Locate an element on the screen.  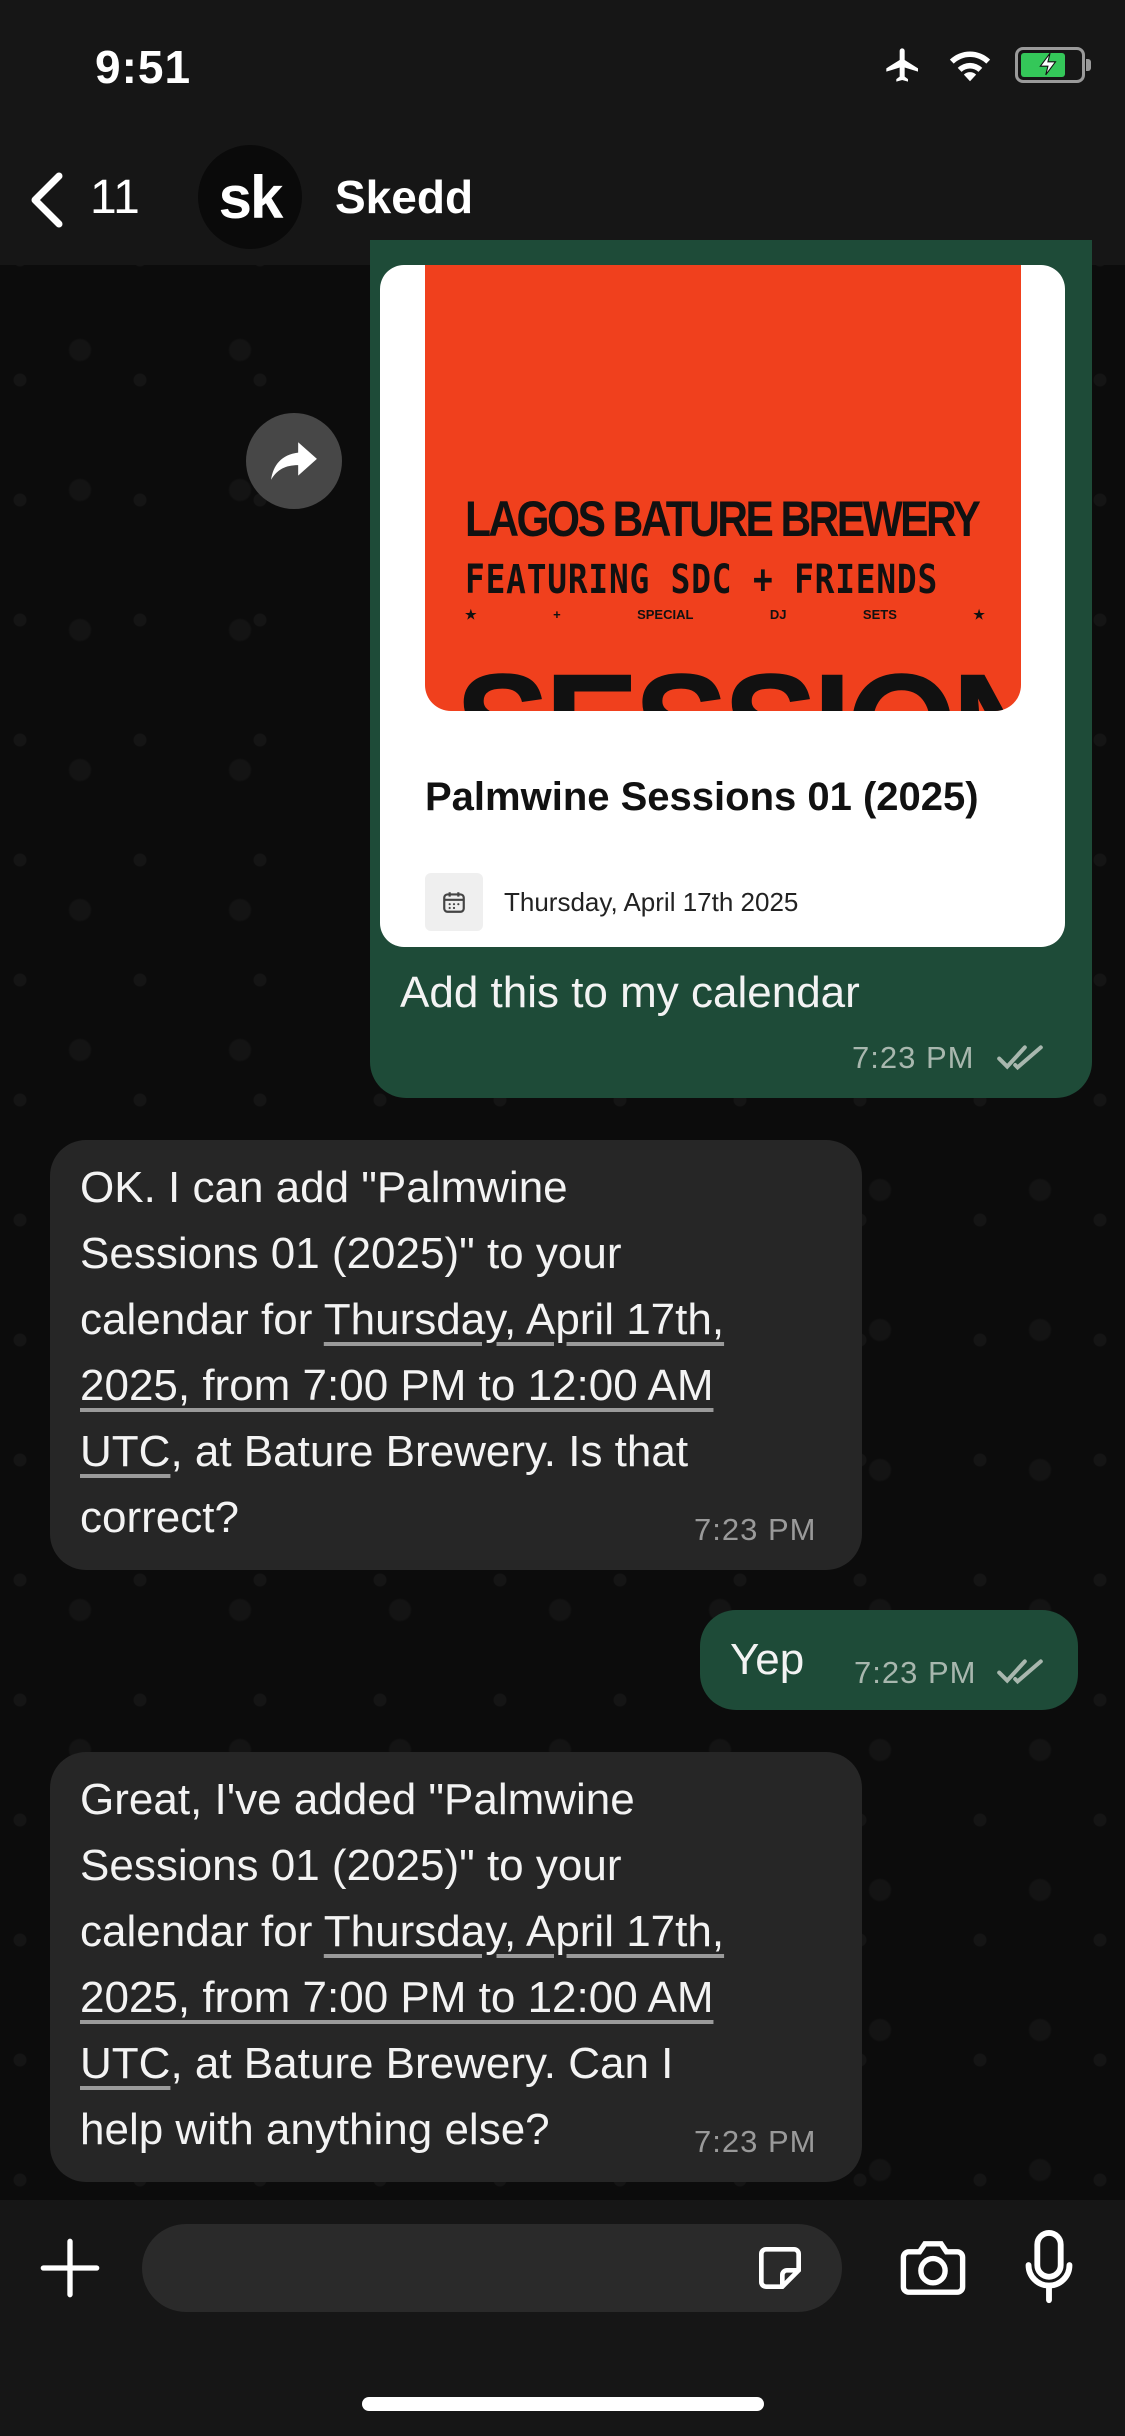
back-count: 11 is located at coordinates (115, 197).